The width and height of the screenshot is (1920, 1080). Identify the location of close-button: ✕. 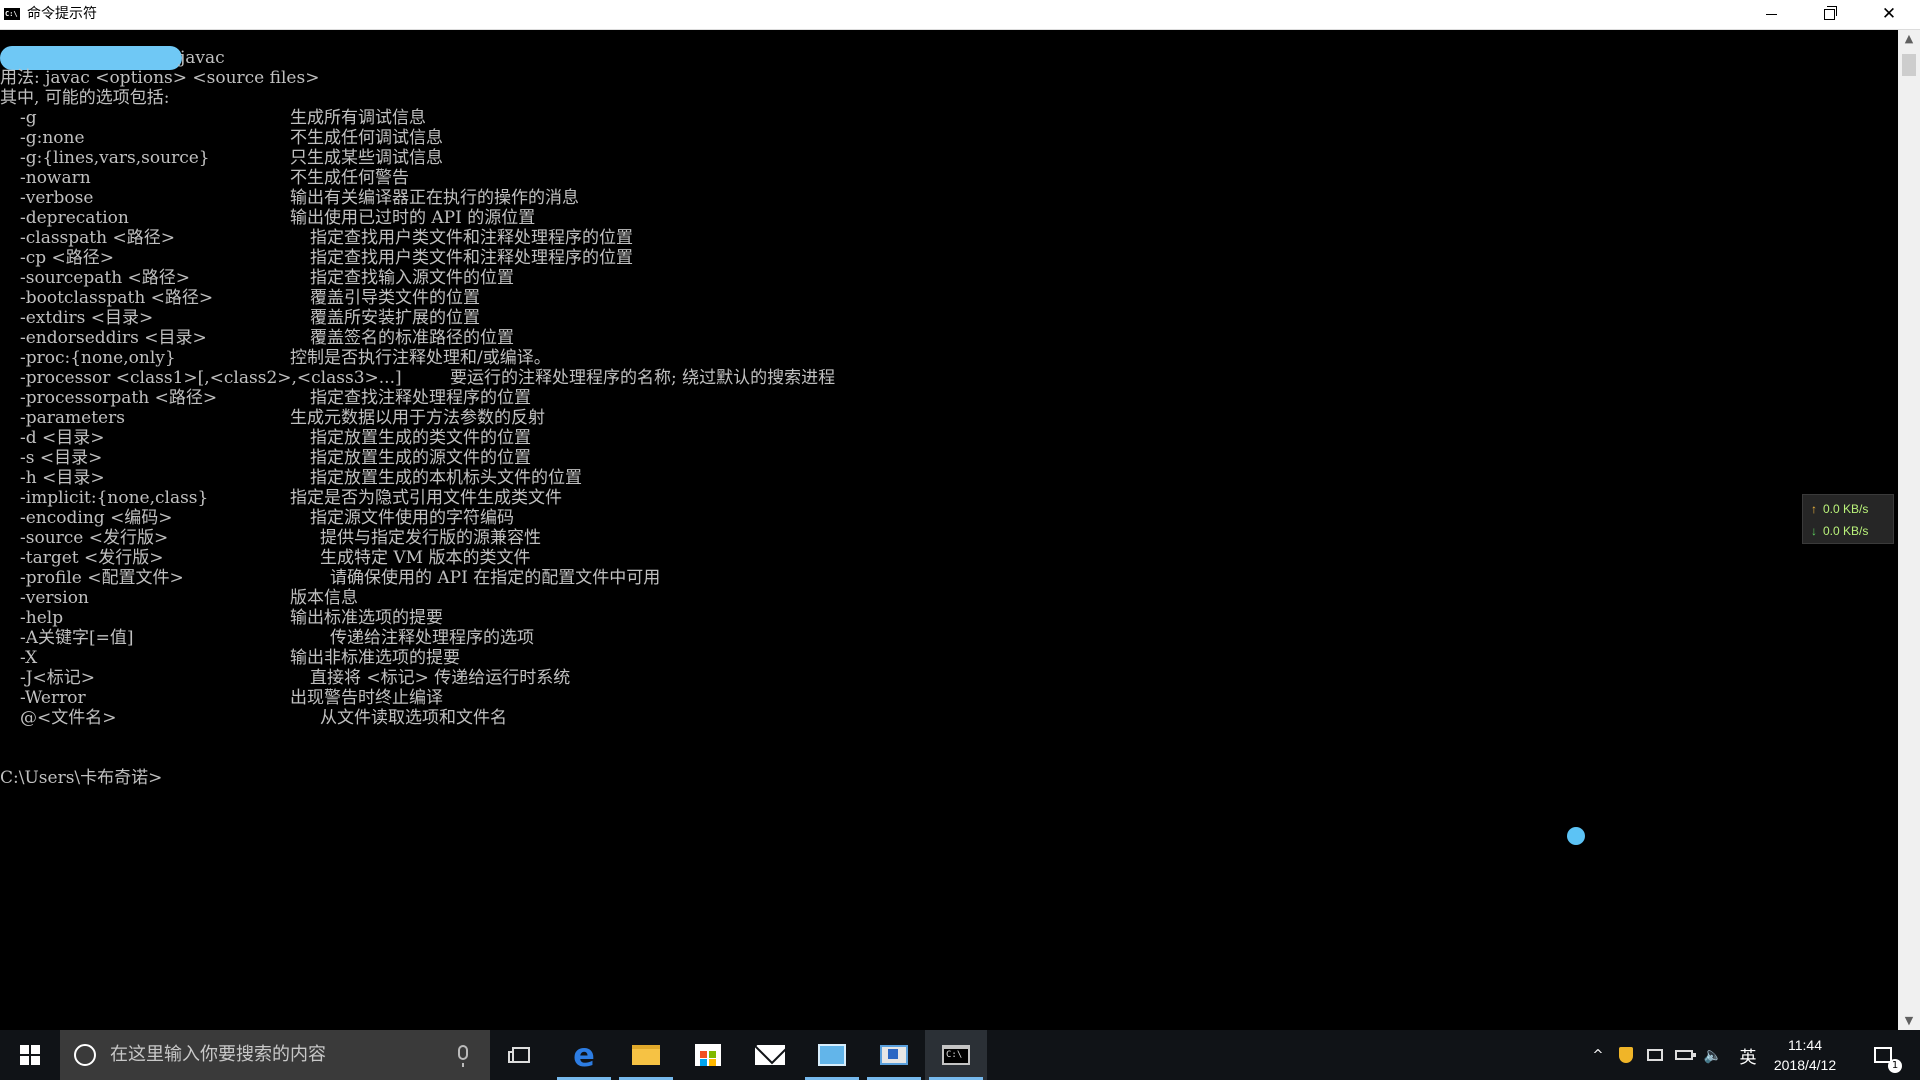
(1889, 14).